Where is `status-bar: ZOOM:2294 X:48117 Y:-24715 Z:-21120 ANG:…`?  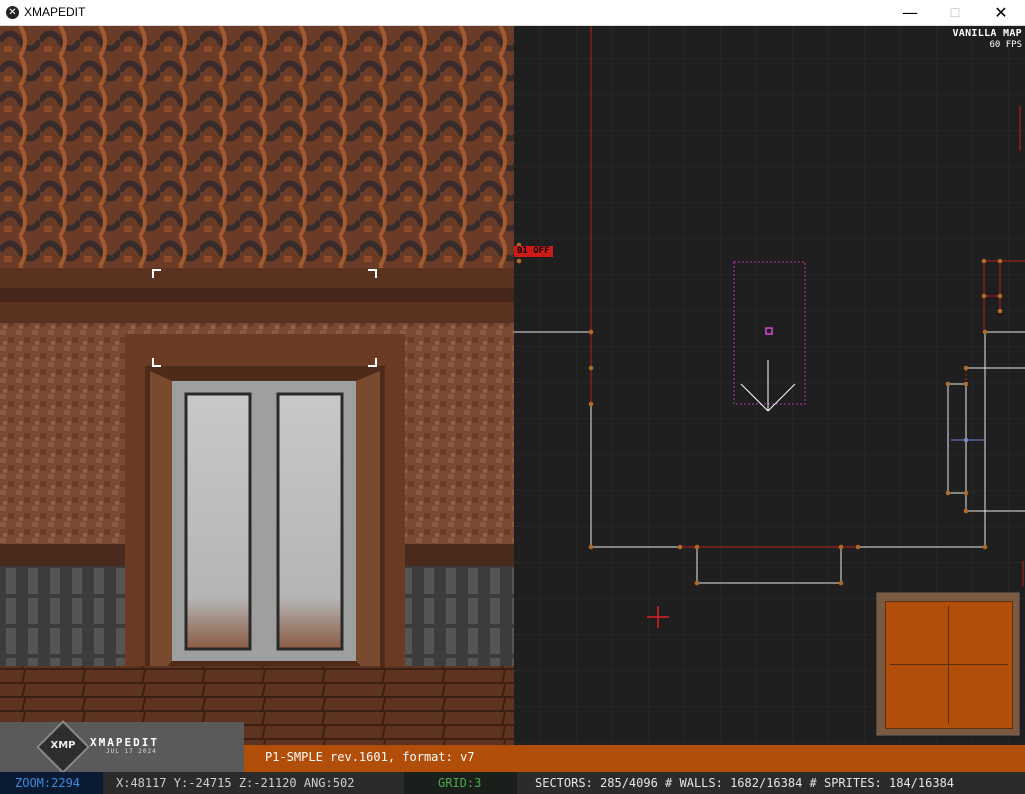 status-bar: ZOOM:2294 X:48117 Y:-24715 Z:-21120 ANG:… is located at coordinates (512, 783).